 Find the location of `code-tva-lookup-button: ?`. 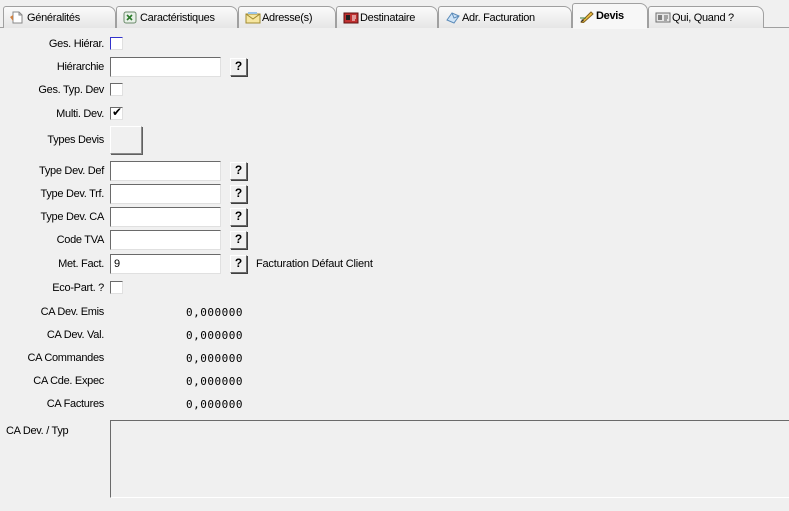

code-tva-lookup-button: ? is located at coordinates (238, 240).